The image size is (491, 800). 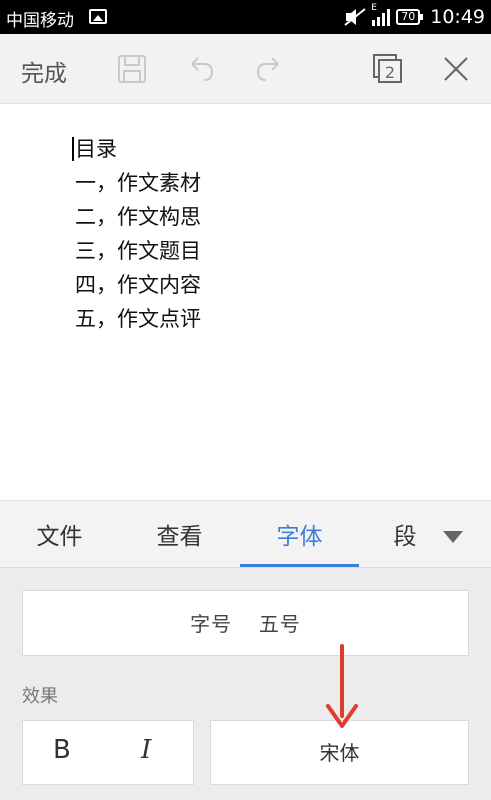 What do you see at coordinates (355, 17) in the screenshot?
I see `mute-icon` at bounding box center [355, 17].